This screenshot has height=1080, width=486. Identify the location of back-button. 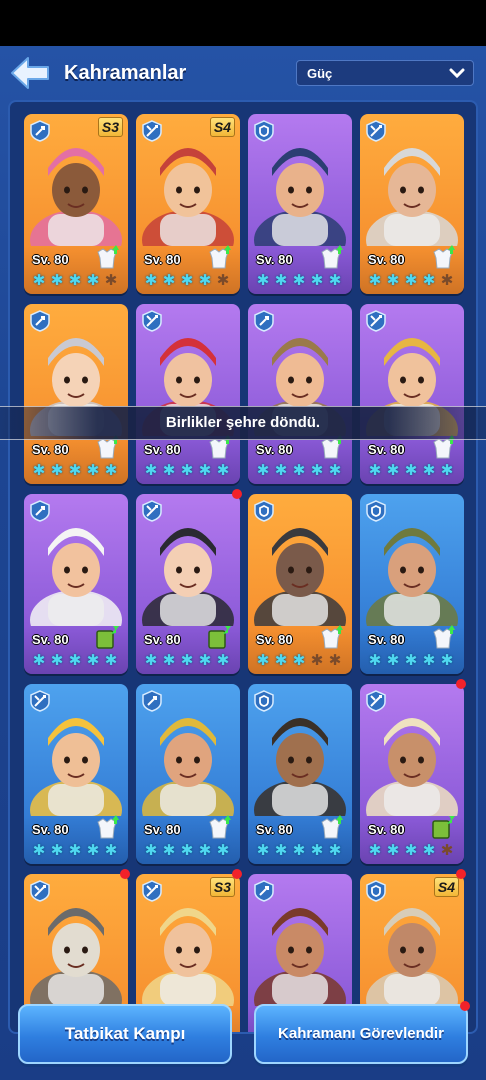
(30, 73).